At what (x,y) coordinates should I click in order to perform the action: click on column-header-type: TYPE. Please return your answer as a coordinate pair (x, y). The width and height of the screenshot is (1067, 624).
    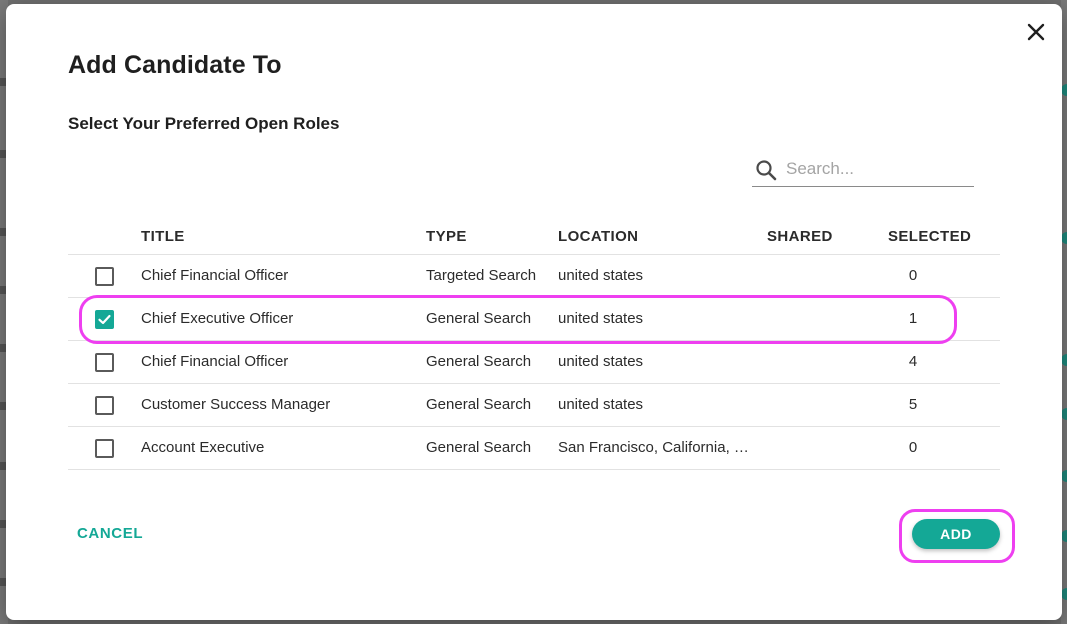
    Looking at the image, I should click on (446, 236).